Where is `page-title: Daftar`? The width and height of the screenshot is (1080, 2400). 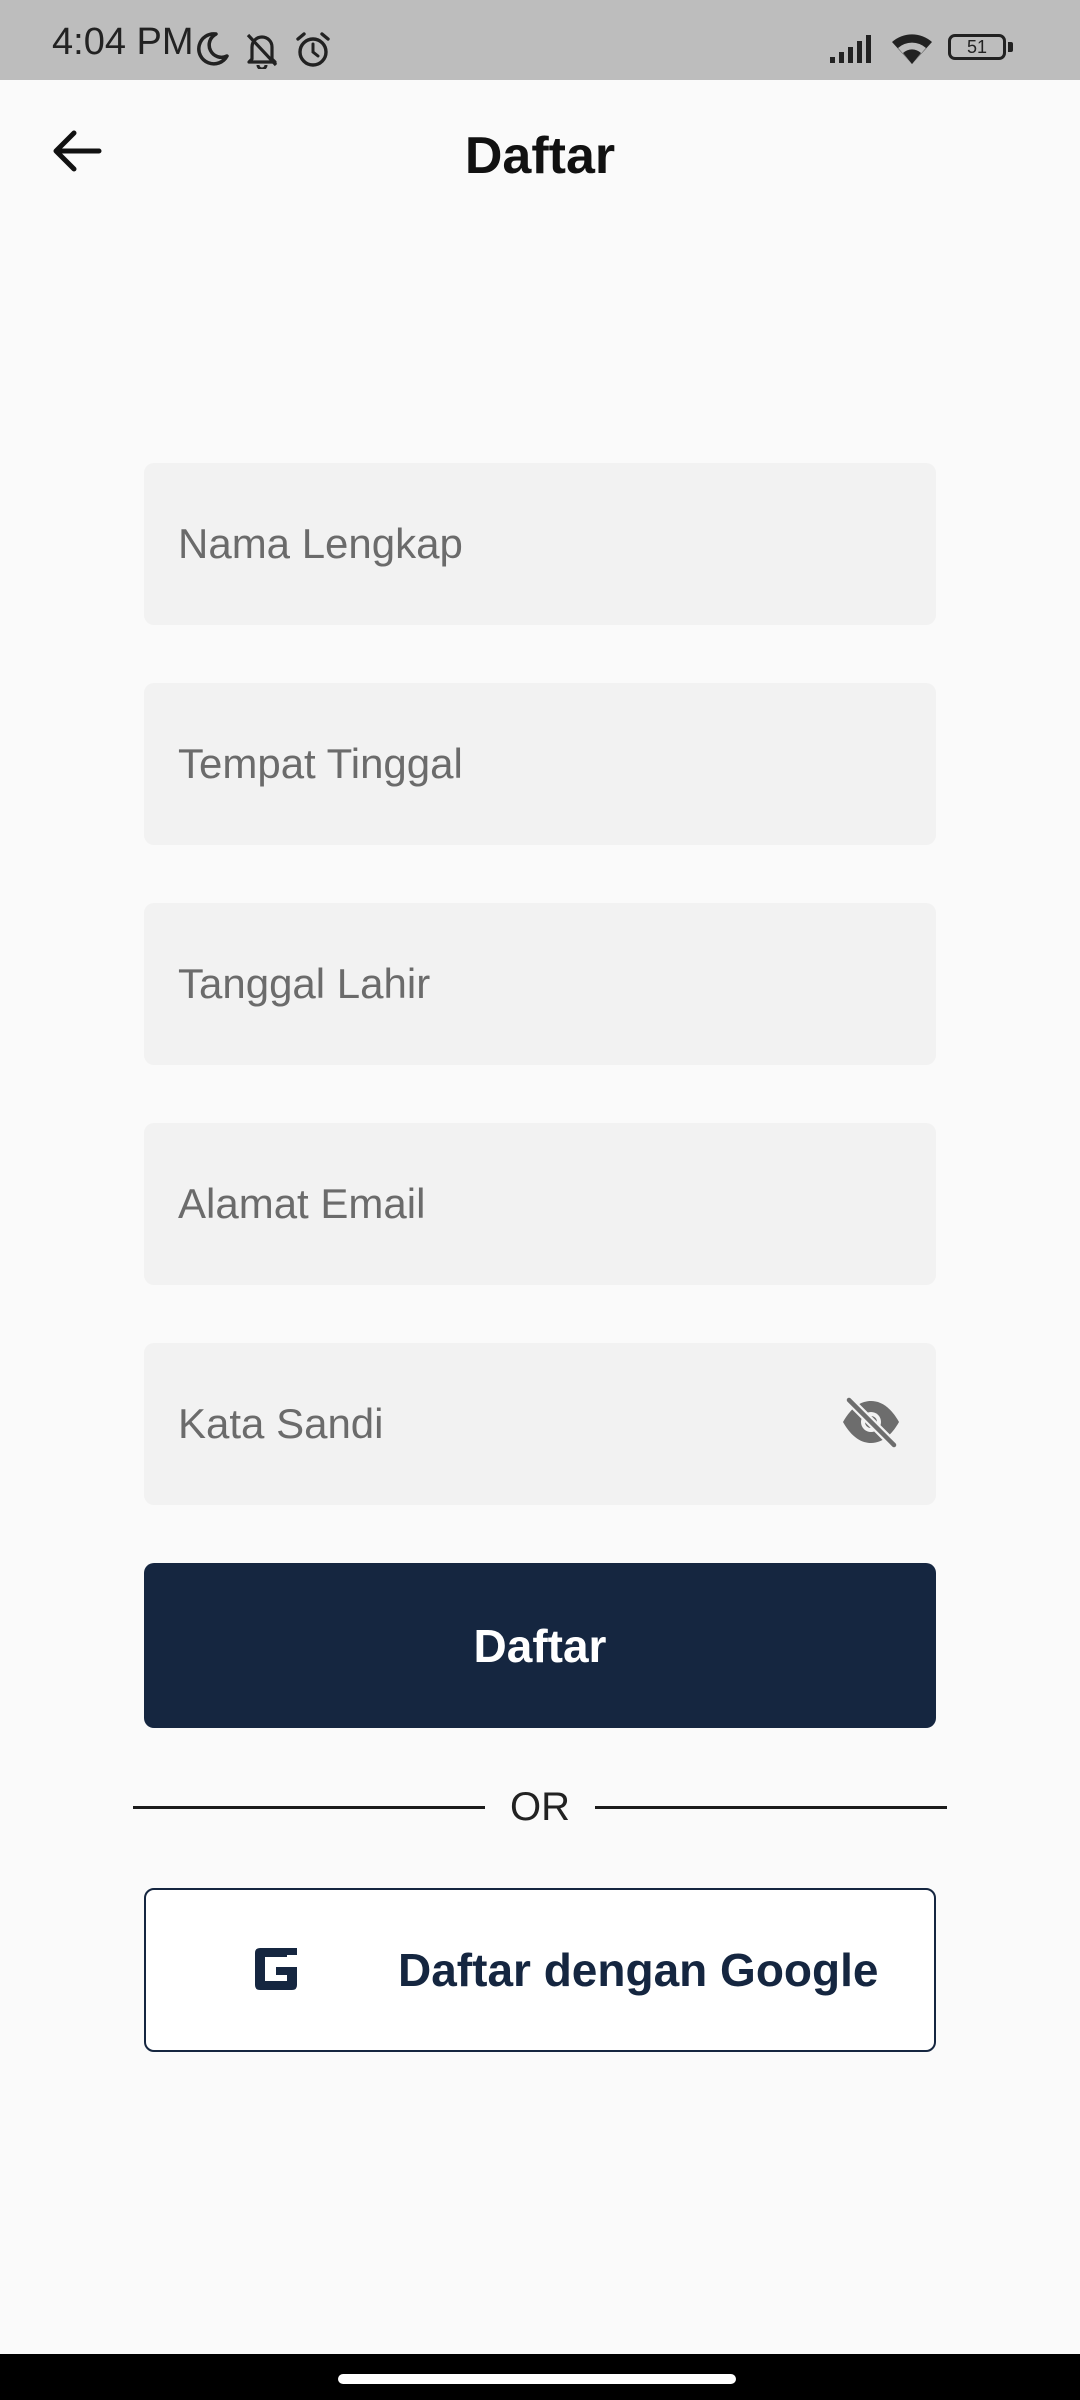 page-title: Daftar is located at coordinates (540, 156).